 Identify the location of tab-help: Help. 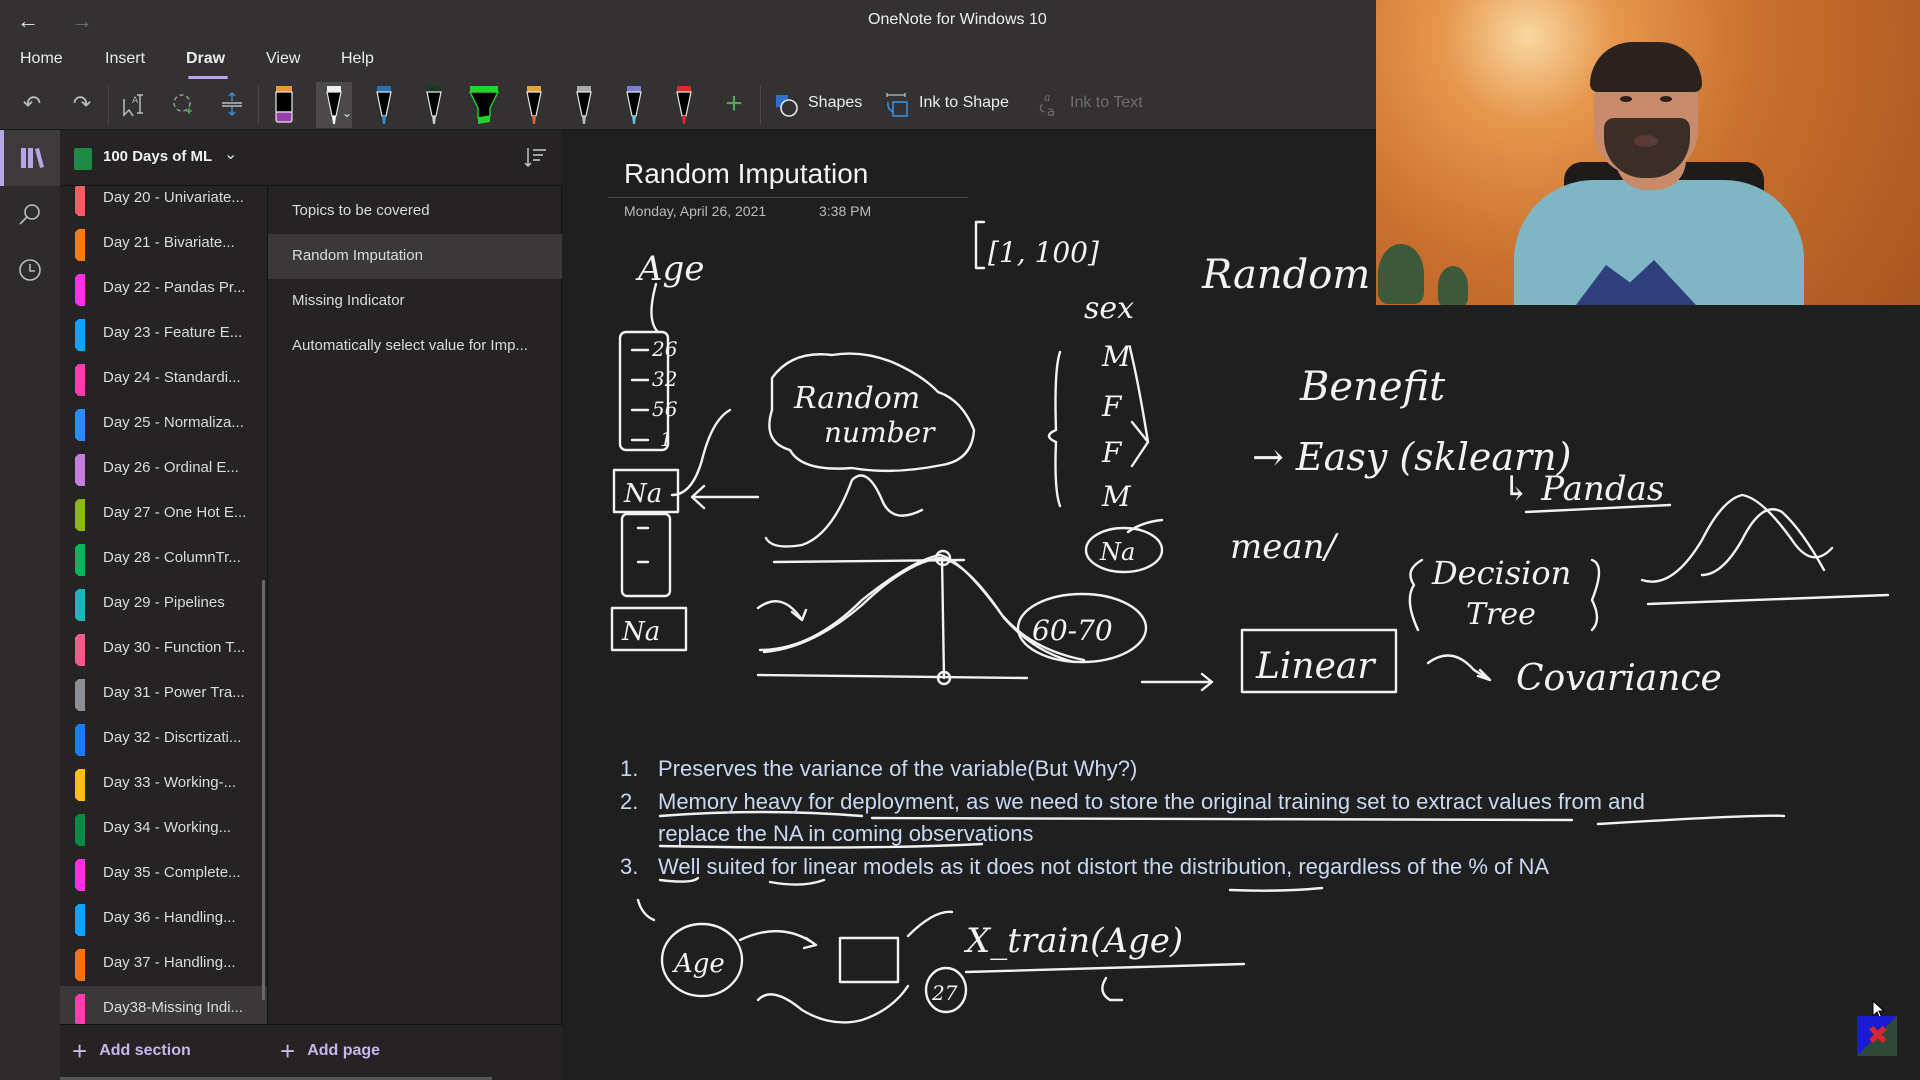
(357, 59).